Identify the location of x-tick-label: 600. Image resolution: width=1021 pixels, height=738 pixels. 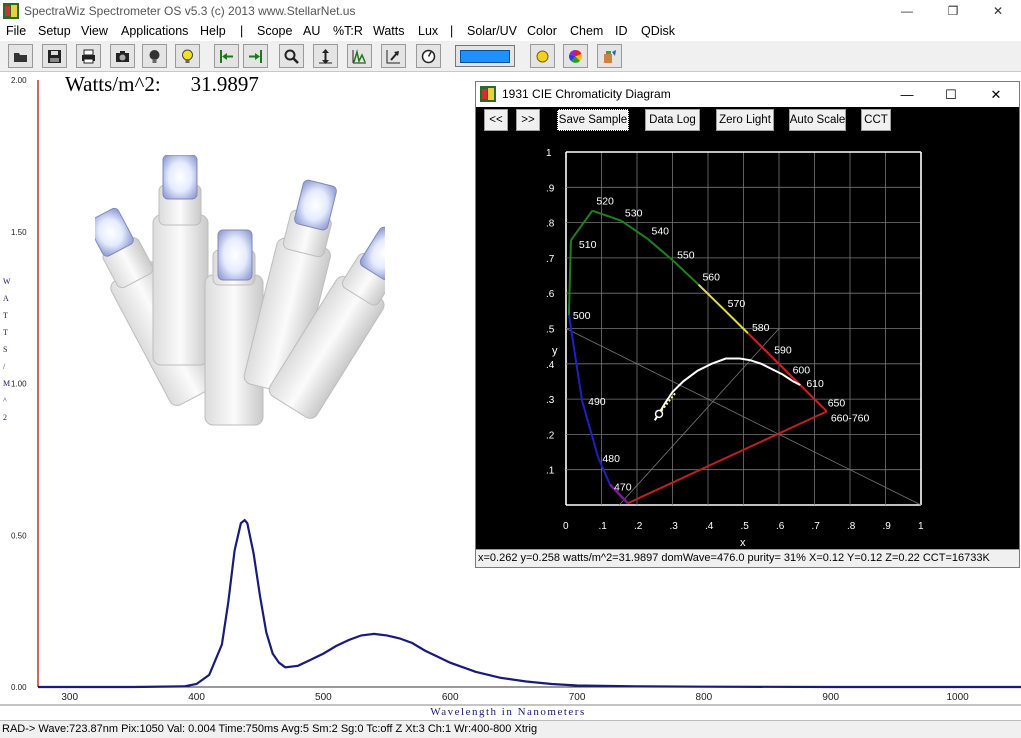
(450, 697).